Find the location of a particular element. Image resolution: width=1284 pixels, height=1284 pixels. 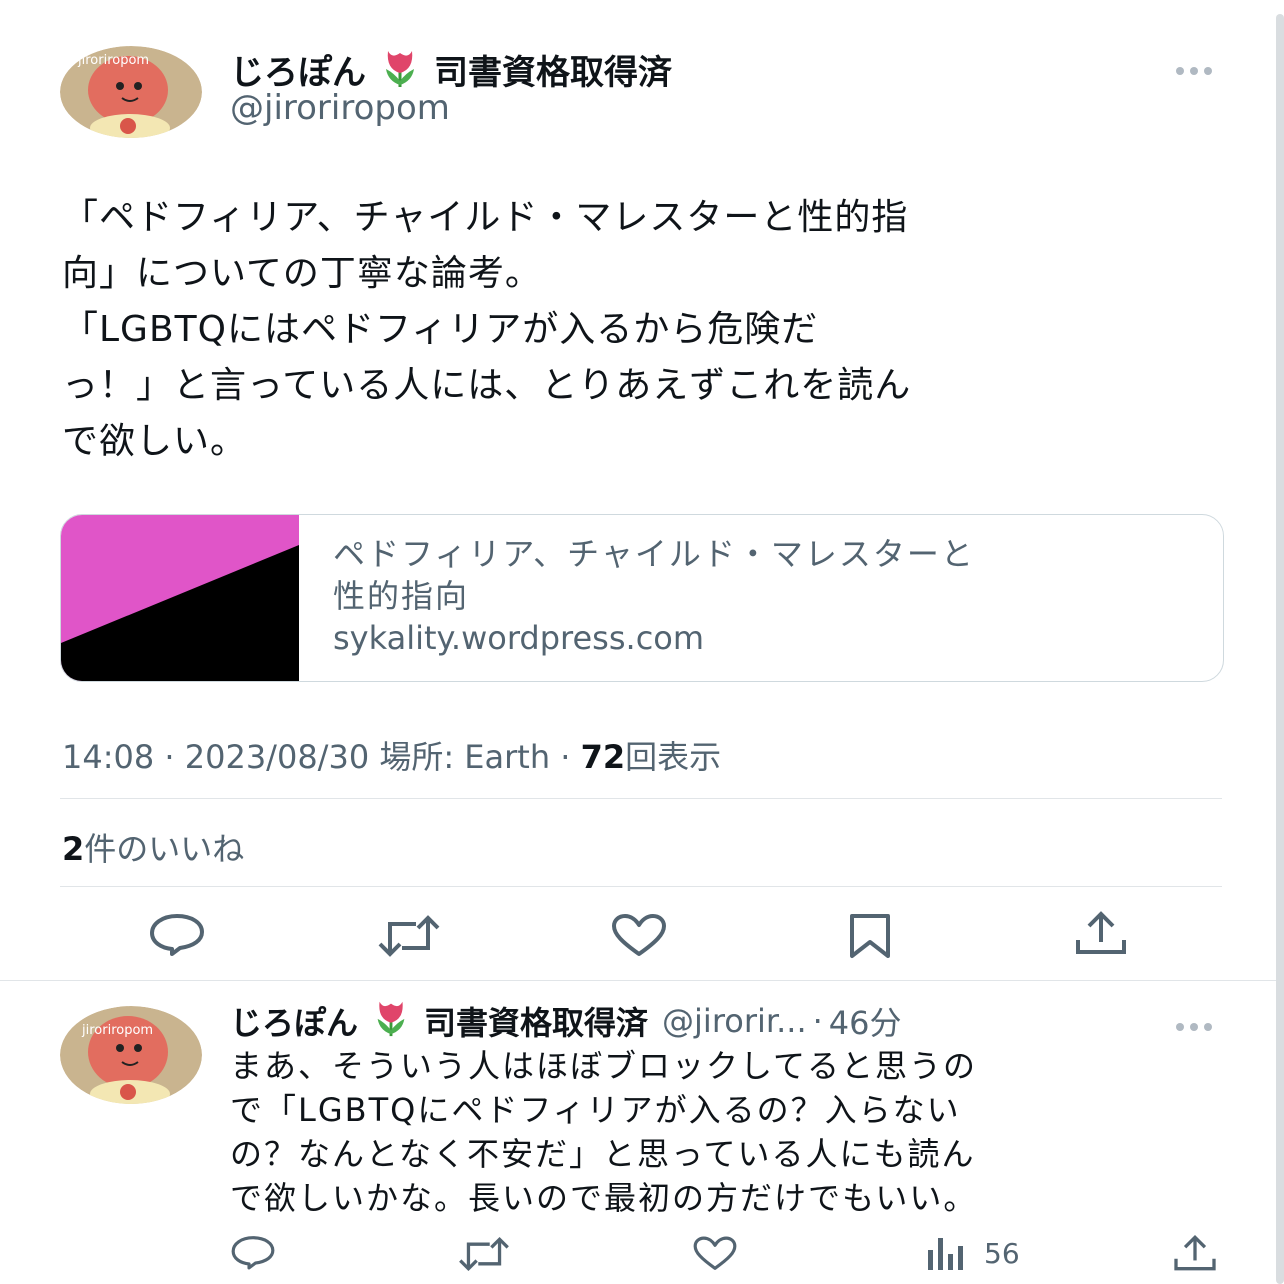

tweet-date: 2023/08/30 is located at coordinates (277, 757).